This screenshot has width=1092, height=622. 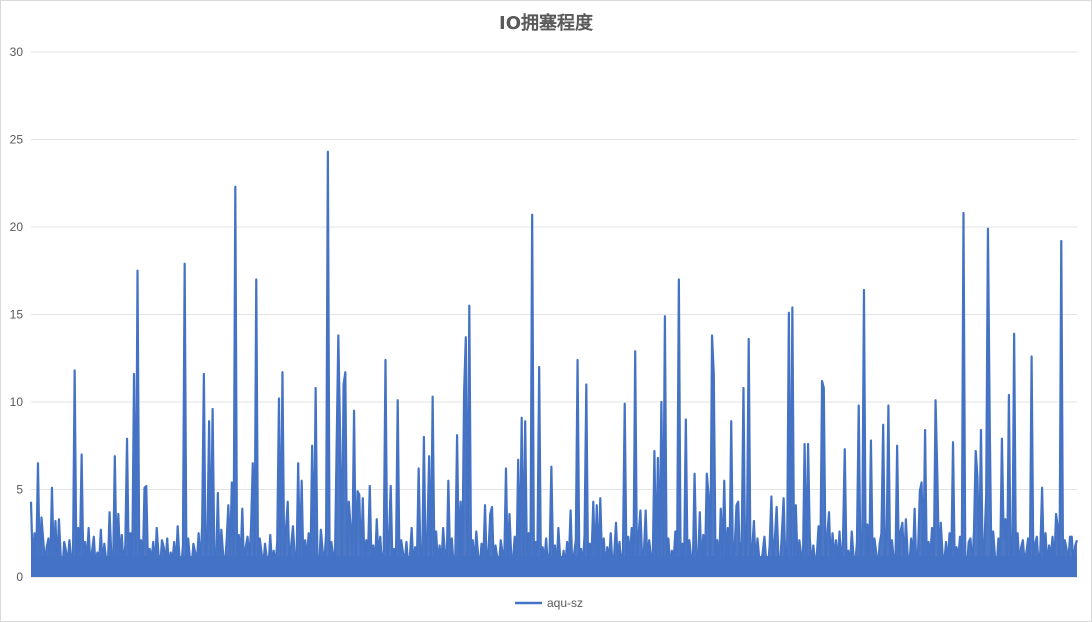 What do you see at coordinates (17, 227) in the screenshot?
I see `y-tick-label: 20` at bounding box center [17, 227].